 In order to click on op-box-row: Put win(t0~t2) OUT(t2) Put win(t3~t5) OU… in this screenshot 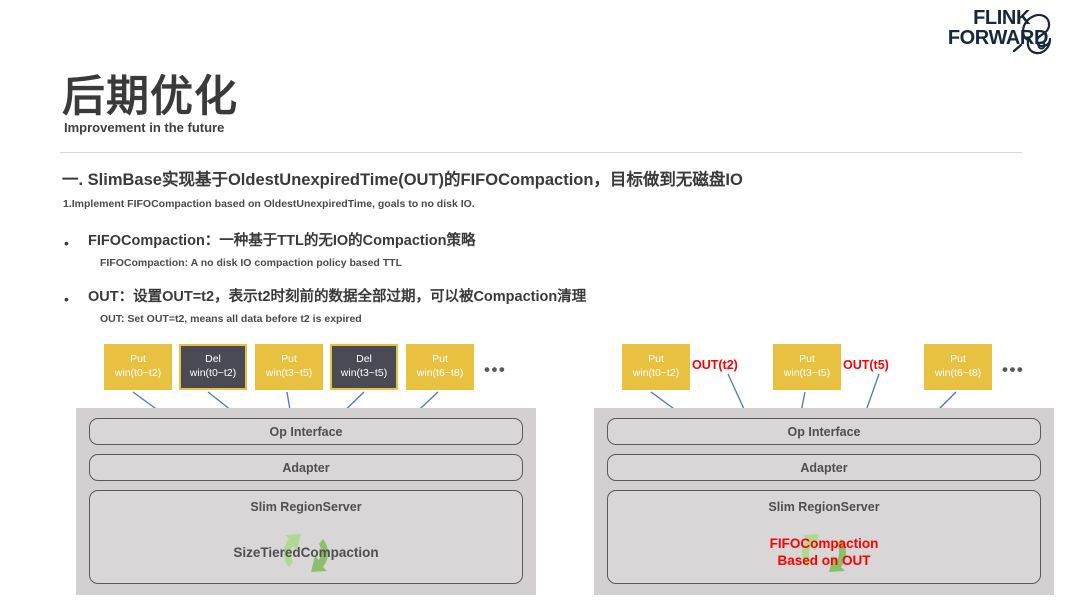, I will do `click(824, 371)`.